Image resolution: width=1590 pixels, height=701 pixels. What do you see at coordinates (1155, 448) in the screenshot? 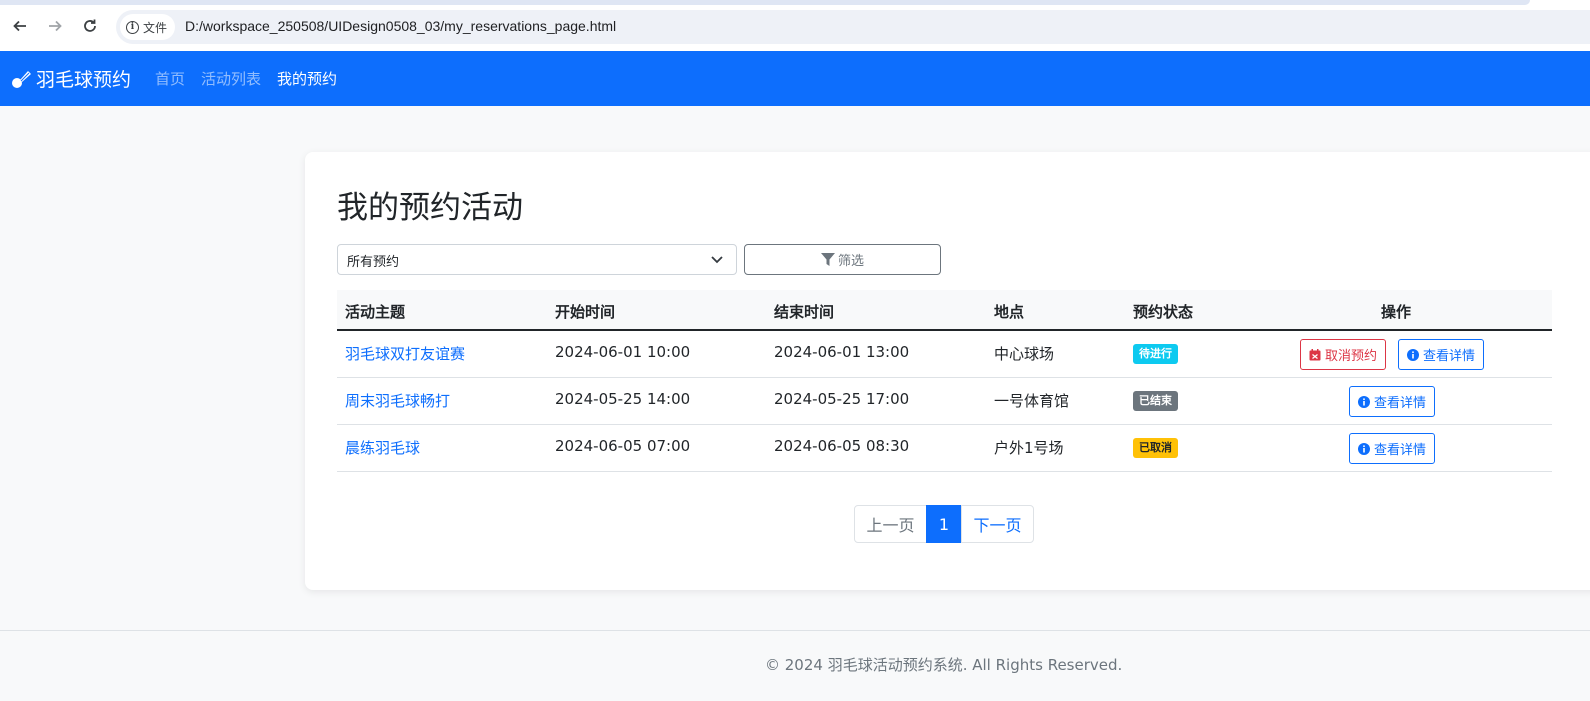
I see `status-badge: 已取消` at bounding box center [1155, 448].